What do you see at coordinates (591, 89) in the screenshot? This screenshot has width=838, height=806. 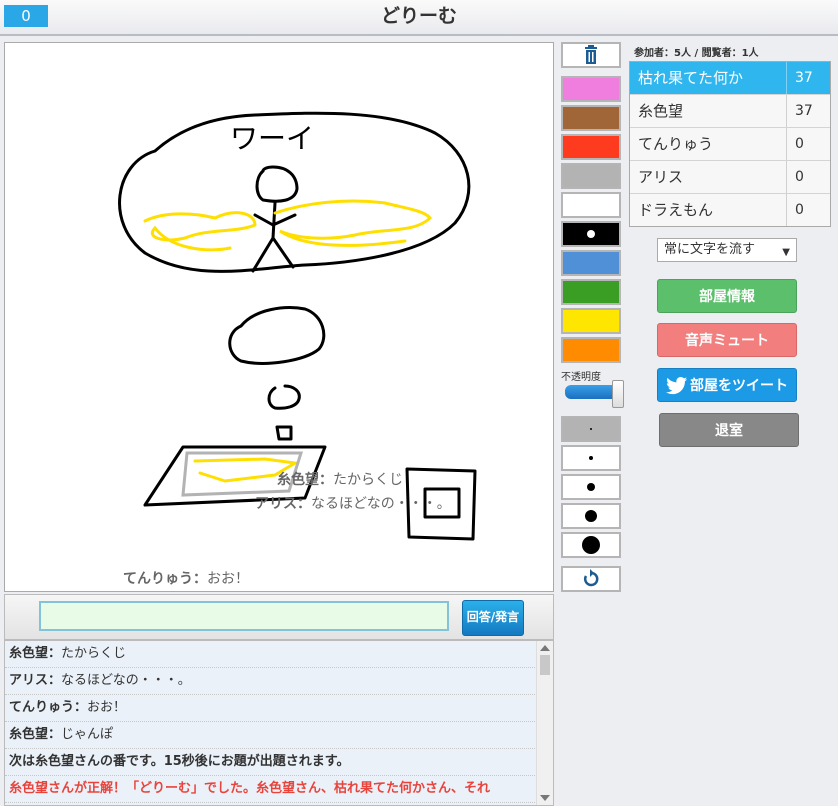 I see `color-swatch-pink` at bounding box center [591, 89].